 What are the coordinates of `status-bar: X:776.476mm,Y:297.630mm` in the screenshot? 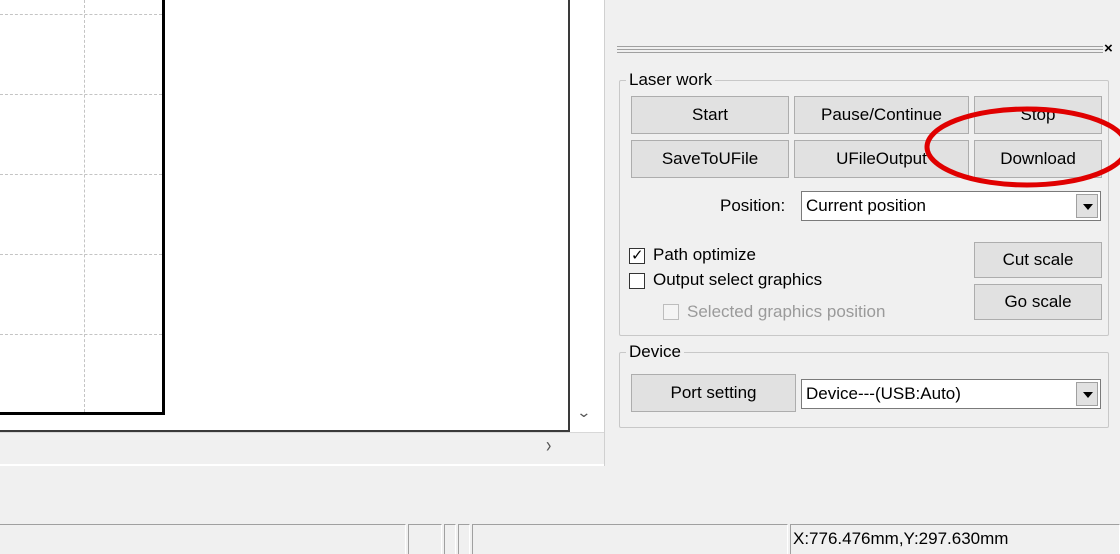 It's located at (560, 537).